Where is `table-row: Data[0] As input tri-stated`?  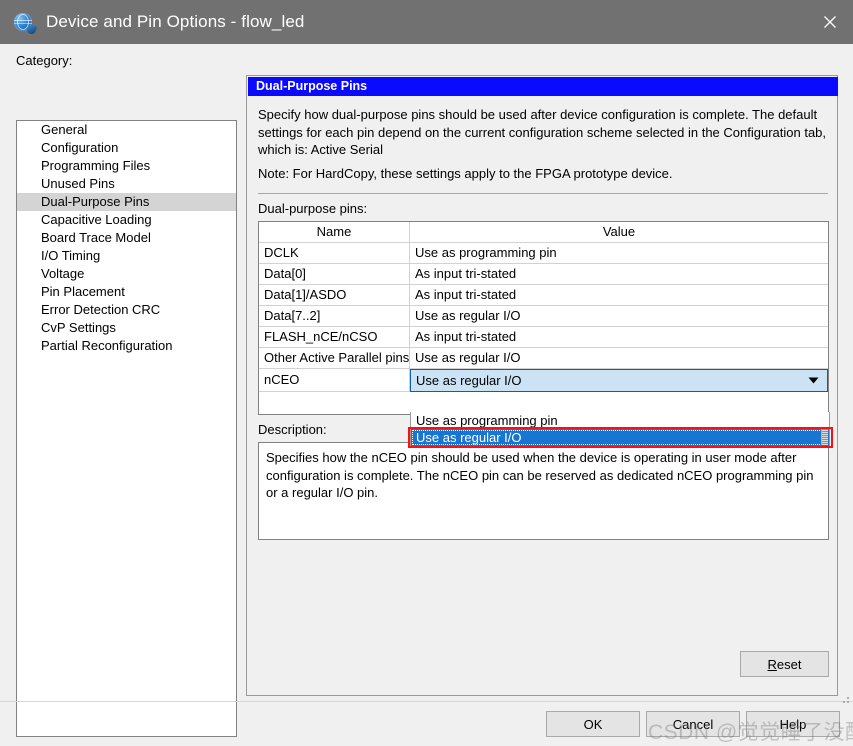
table-row: Data[0] As input tri-stated is located at coordinates (543, 274).